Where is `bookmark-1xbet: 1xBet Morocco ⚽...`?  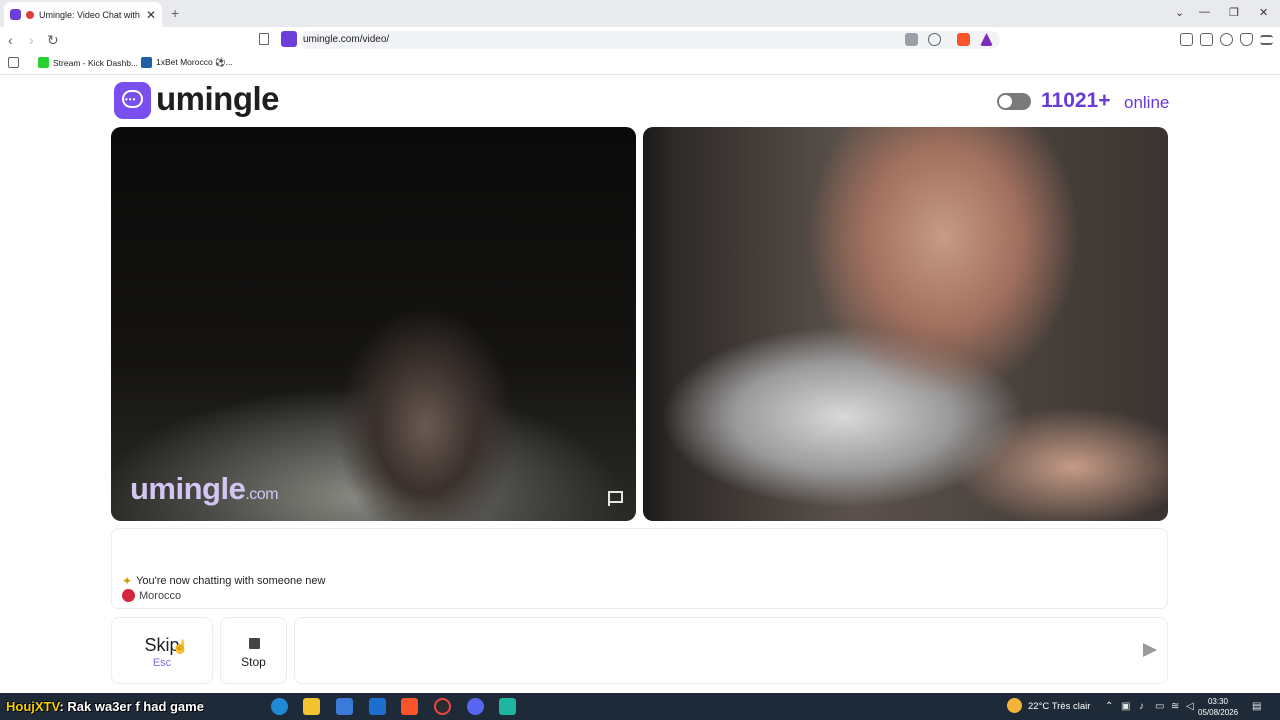 bookmark-1xbet: 1xBet Morocco ⚽... is located at coordinates (187, 62).